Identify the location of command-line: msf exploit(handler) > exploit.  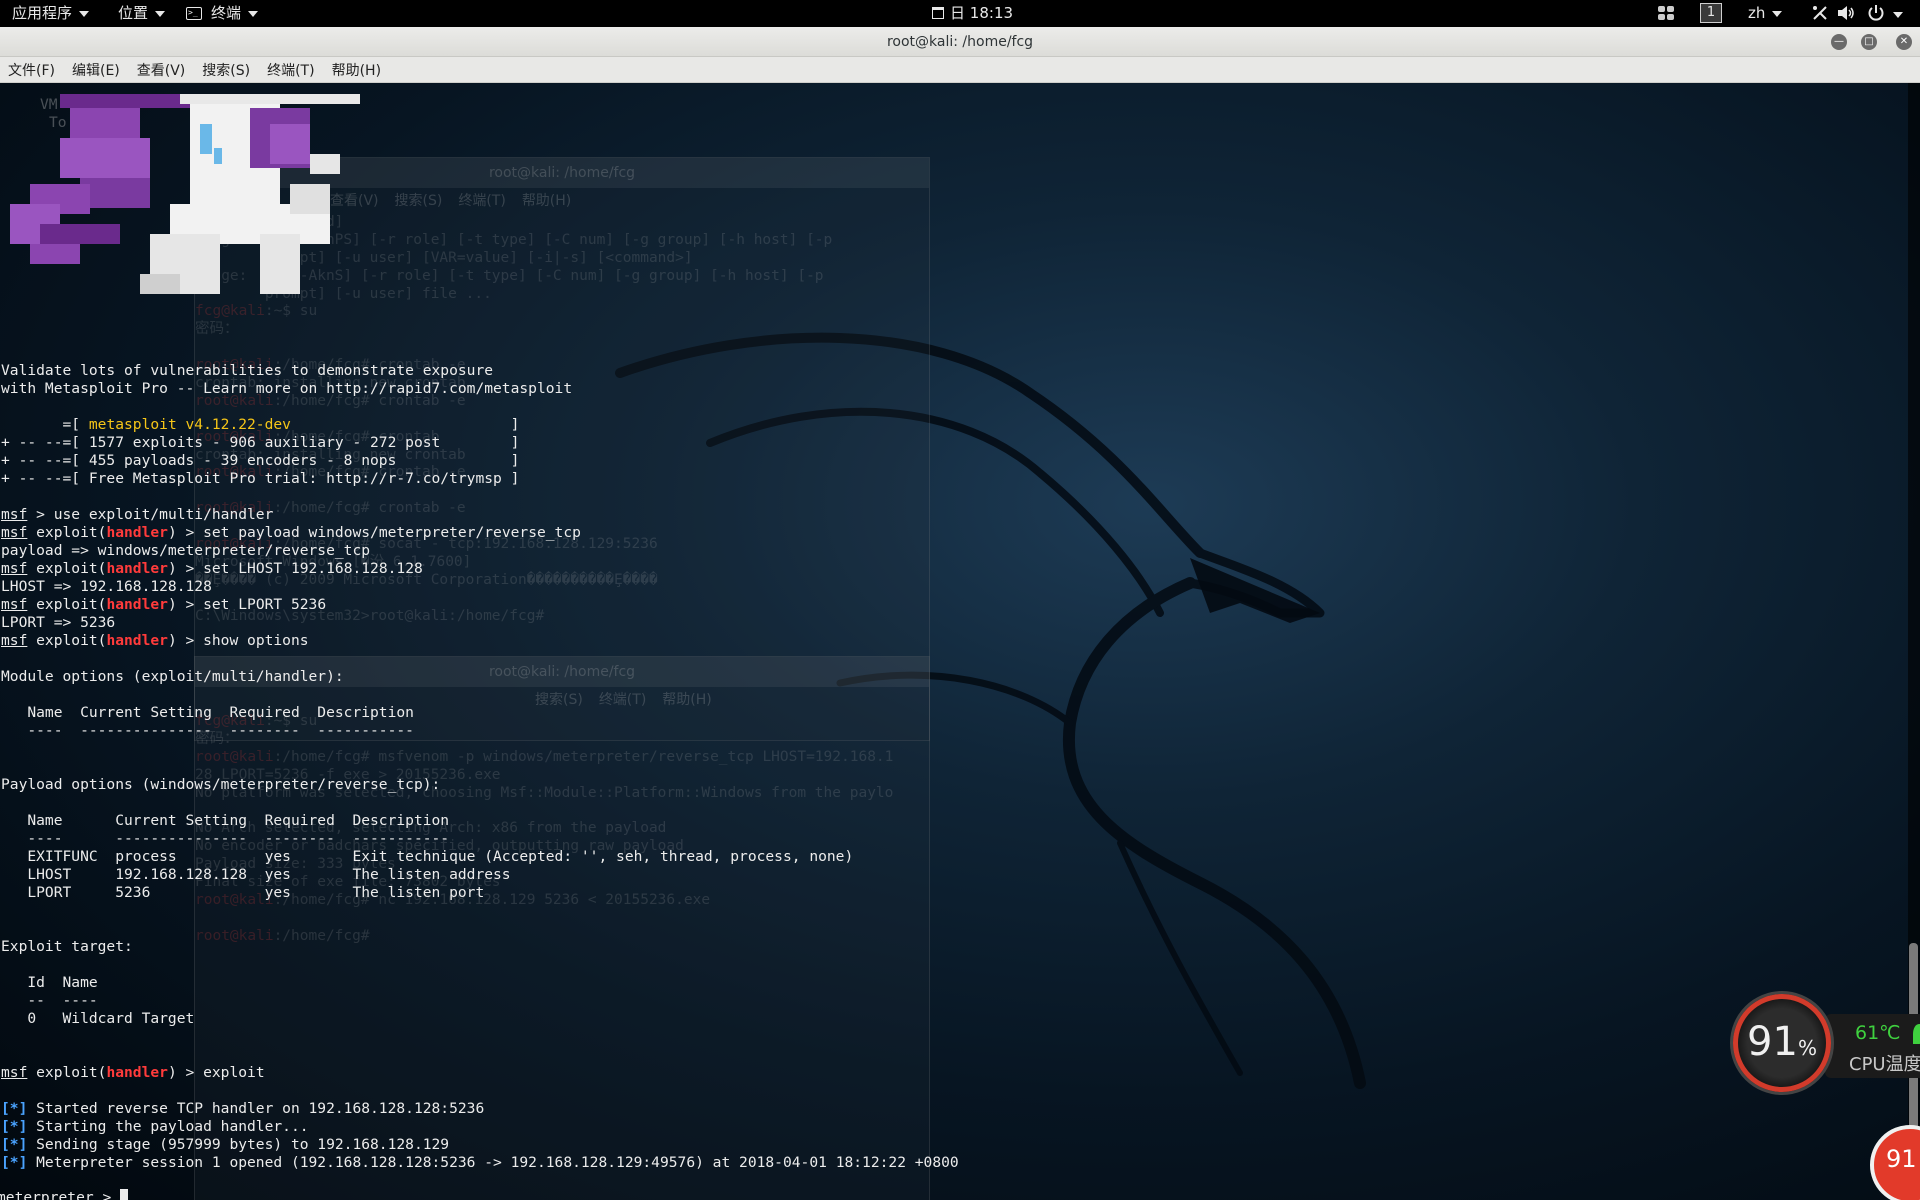
(133, 1073).